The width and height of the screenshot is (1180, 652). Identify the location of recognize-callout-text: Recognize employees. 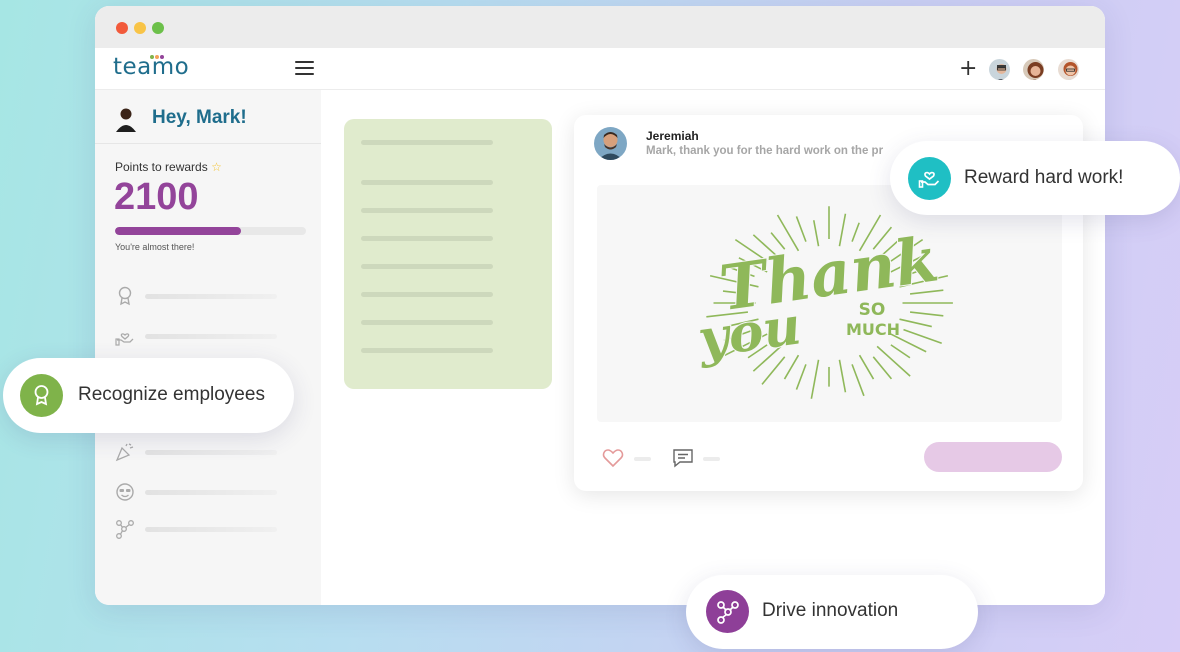
(171, 394).